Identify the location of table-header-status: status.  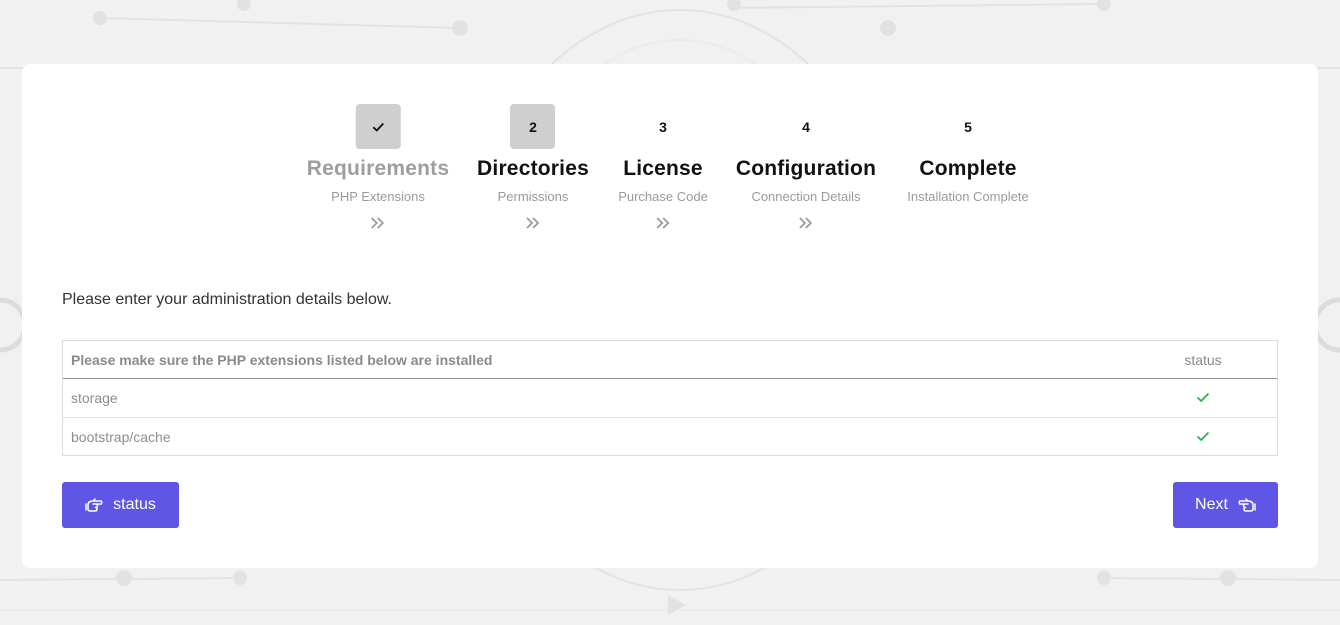
(1203, 359).